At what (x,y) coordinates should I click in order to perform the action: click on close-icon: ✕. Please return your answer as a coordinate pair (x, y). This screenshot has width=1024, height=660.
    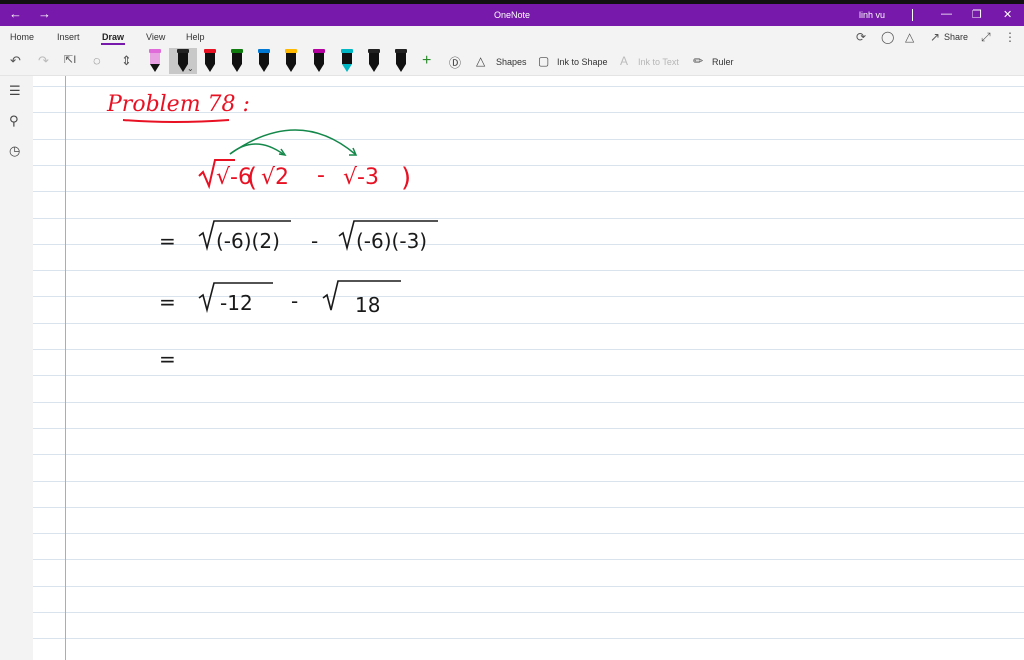
    Looking at the image, I should click on (1007, 14).